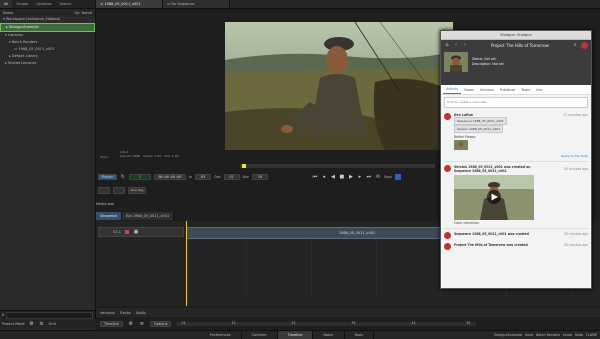 The height and width of the screenshot is (339, 600). Describe the element at coordinates (171, 156) in the screenshot. I see `info-line: Clip: 1.00` at that location.